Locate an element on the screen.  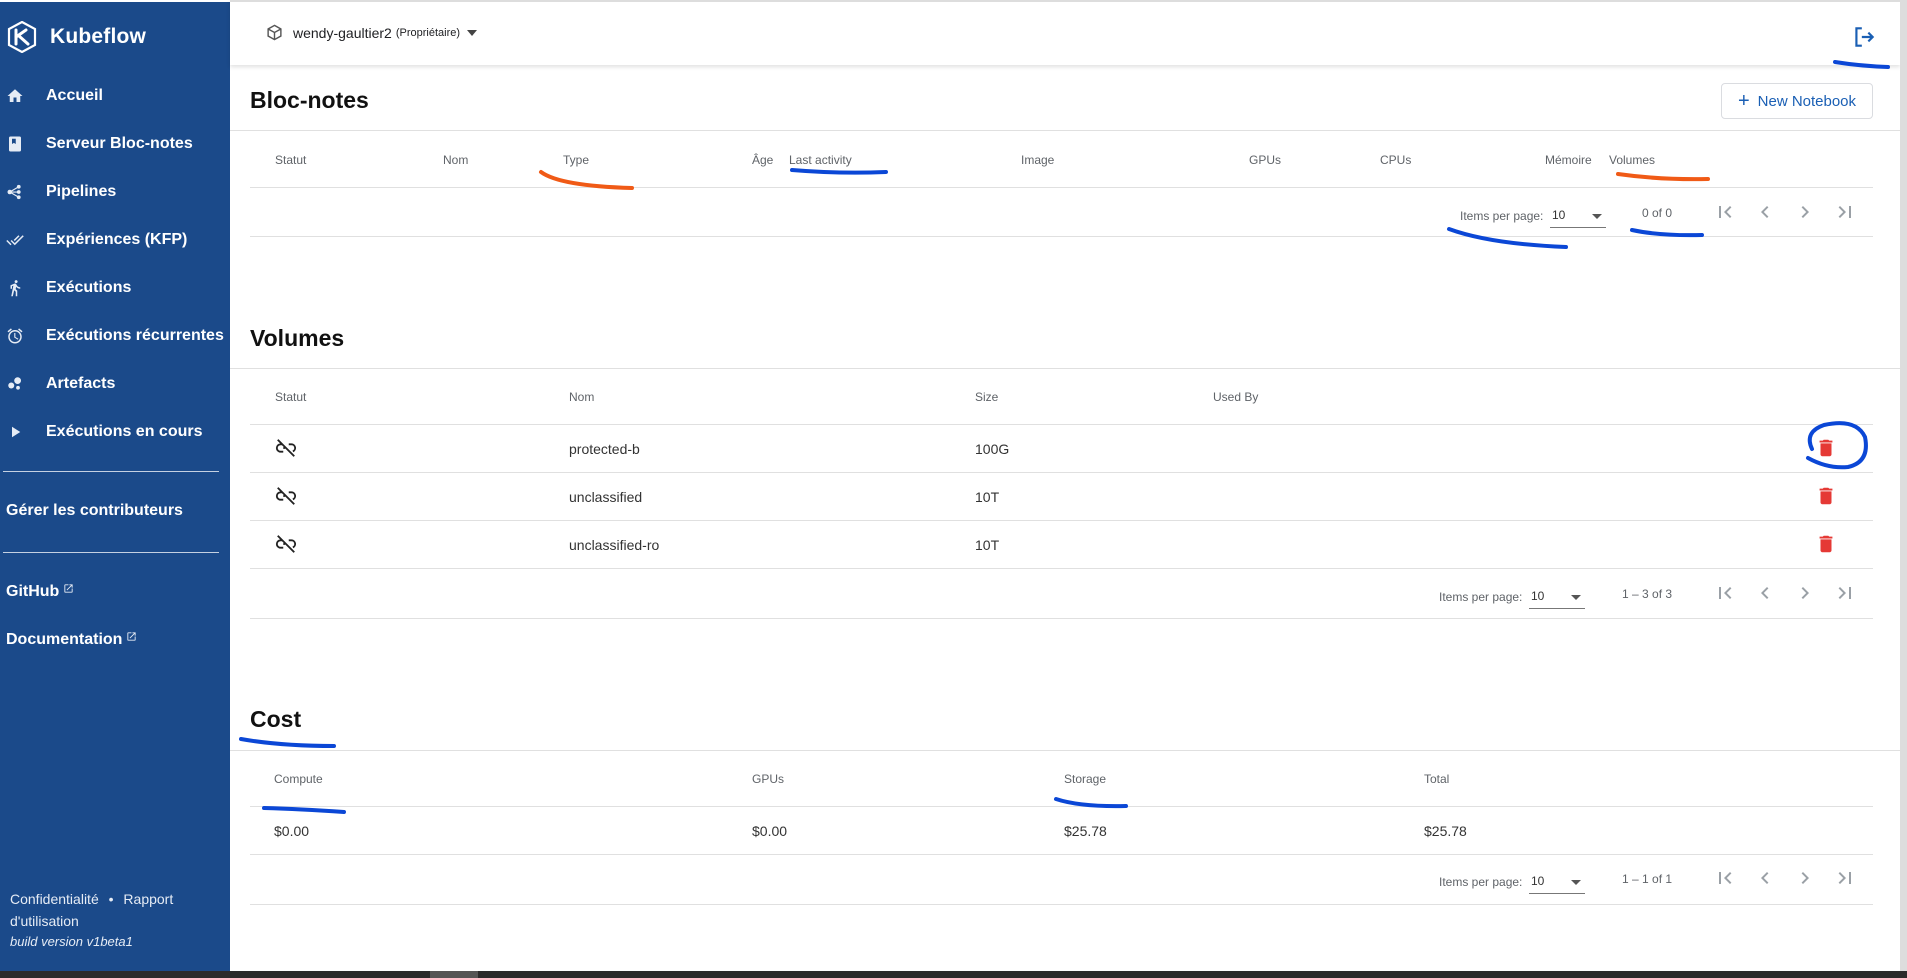
sidebar-item-experiences: Expériences (KFP) is located at coordinates (115, 240).